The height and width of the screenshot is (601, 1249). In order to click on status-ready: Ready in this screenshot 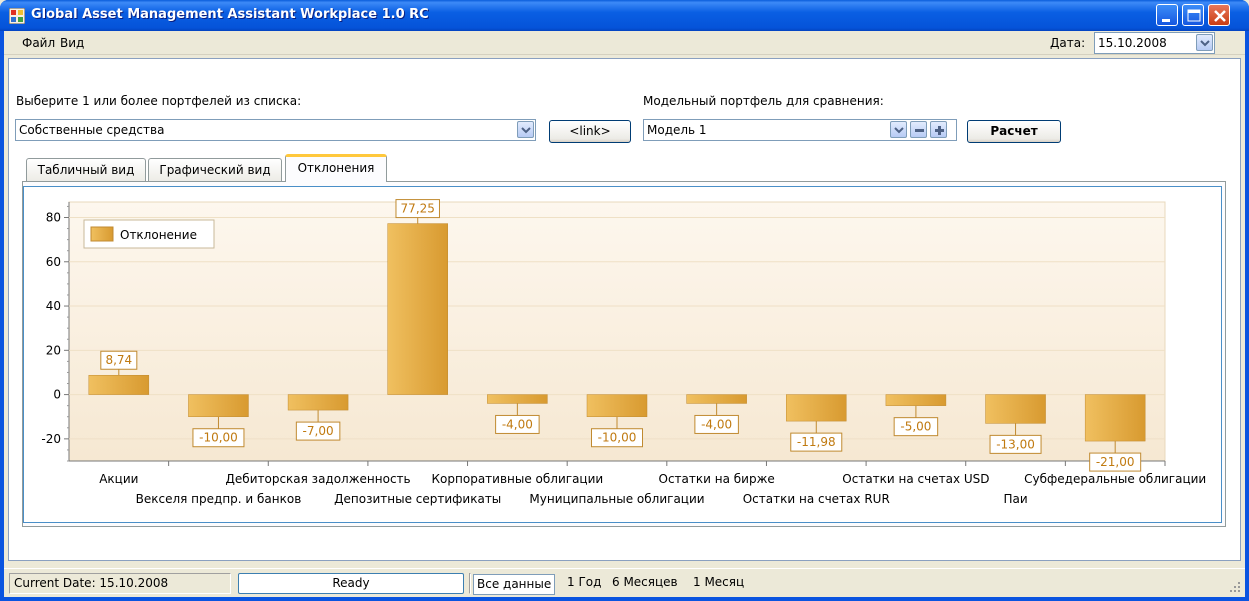, I will do `click(351, 583)`.